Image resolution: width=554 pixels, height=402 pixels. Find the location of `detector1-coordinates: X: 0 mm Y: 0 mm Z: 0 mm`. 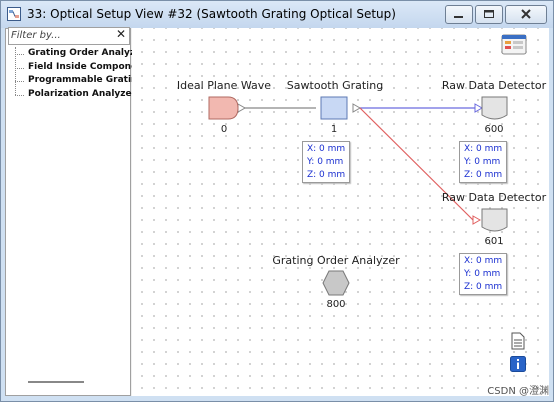

detector1-coordinates: X: 0 mm Y: 0 mm Z: 0 mm is located at coordinates (483, 162).